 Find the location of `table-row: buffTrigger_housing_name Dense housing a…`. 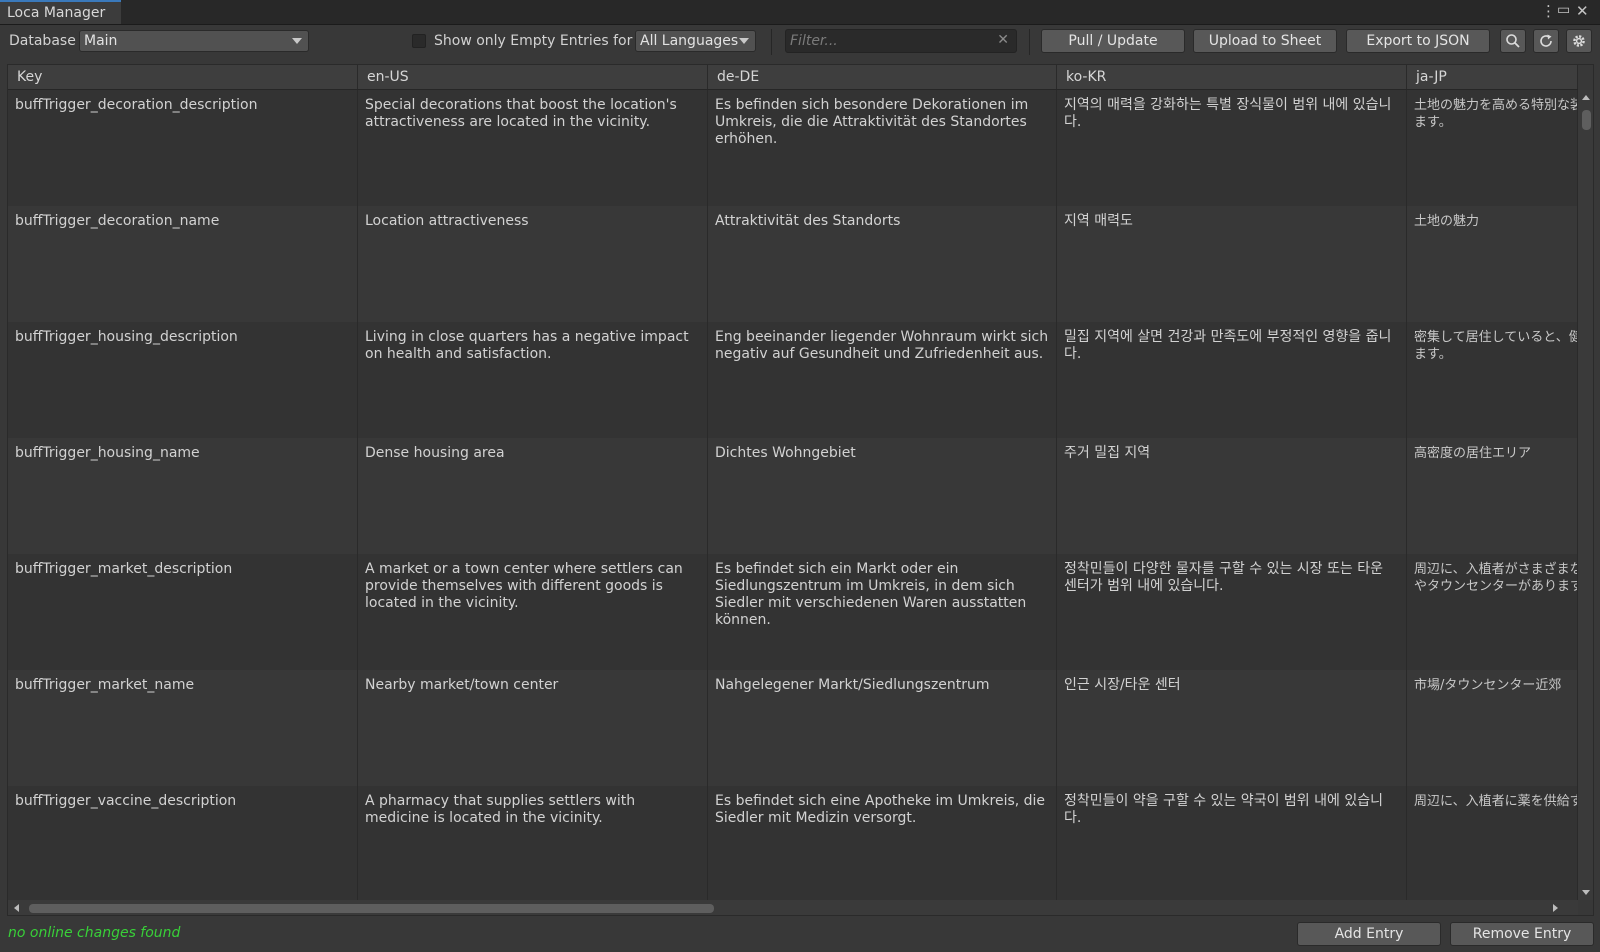

table-row: buffTrigger_housing_name Dense housing a… is located at coordinates (793, 496).